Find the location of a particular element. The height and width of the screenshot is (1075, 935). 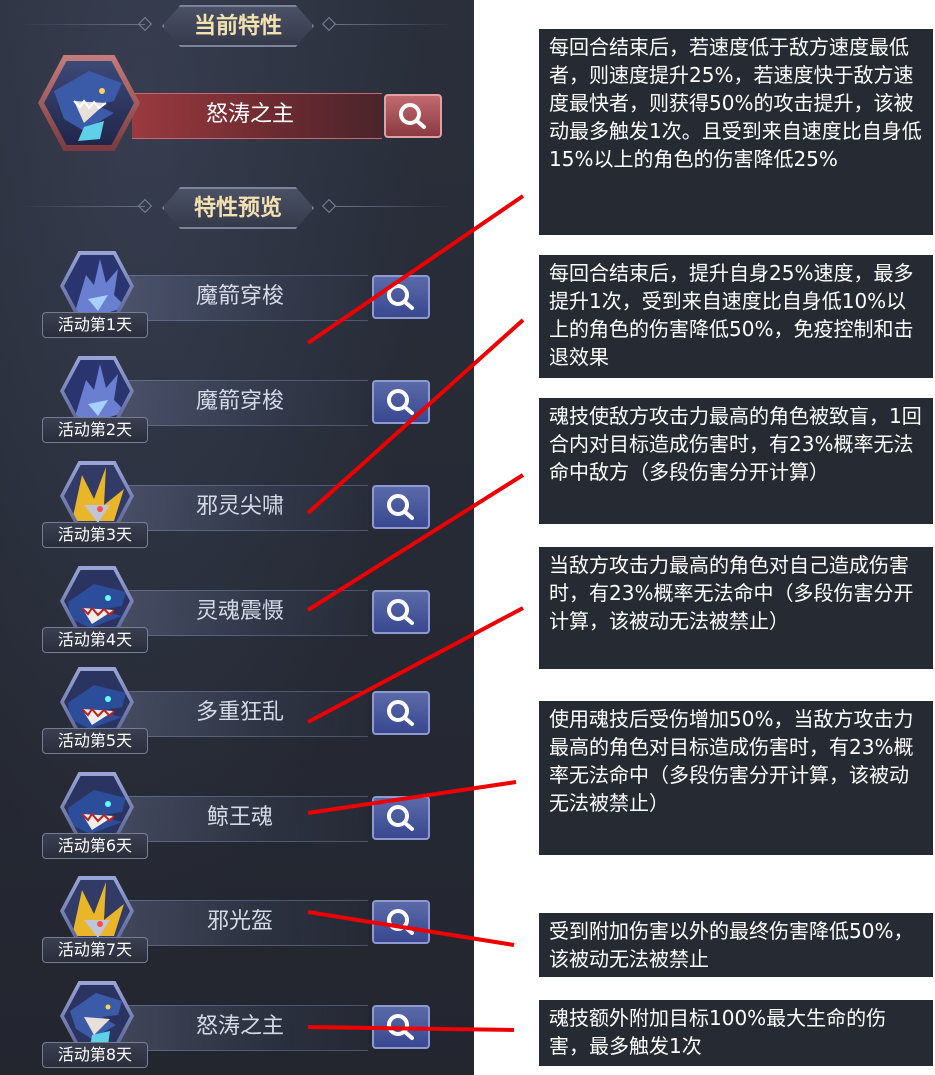

day-label: 活动第4天 is located at coordinates (95, 640).